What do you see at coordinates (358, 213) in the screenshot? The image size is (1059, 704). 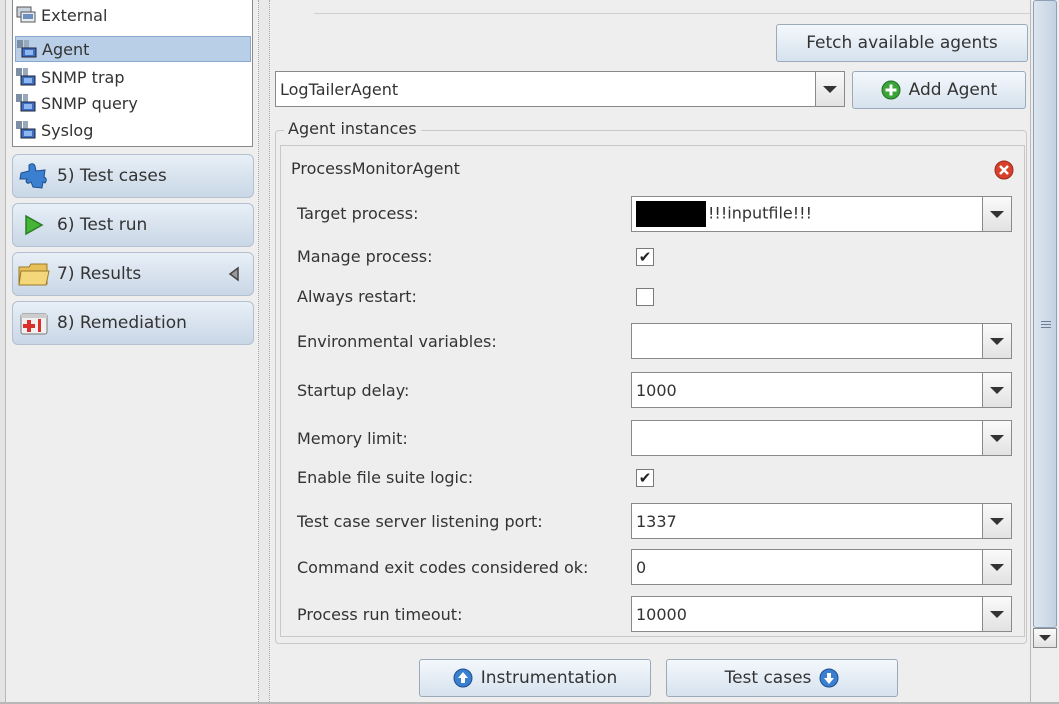 I see `target-process-label: Target process:` at bounding box center [358, 213].